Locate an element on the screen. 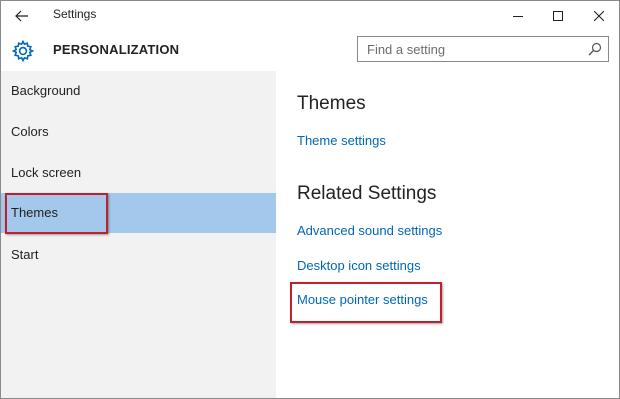 The width and height of the screenshot is (620, 399). sidebar-item-label: Start is located at coordinates (25, 254).